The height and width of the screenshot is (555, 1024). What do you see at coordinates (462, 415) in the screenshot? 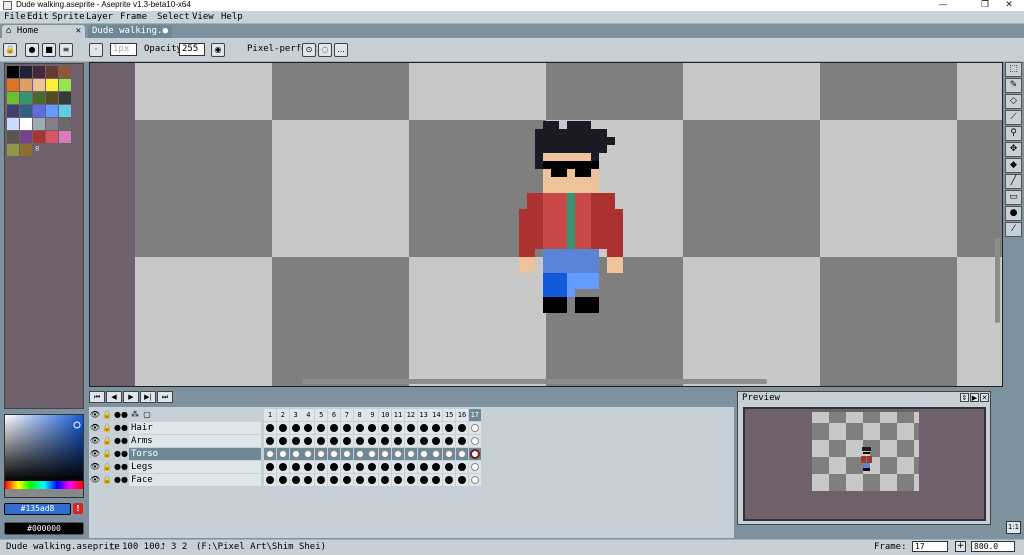
I see `frame-number: 16` at bounding box center [462, 415].